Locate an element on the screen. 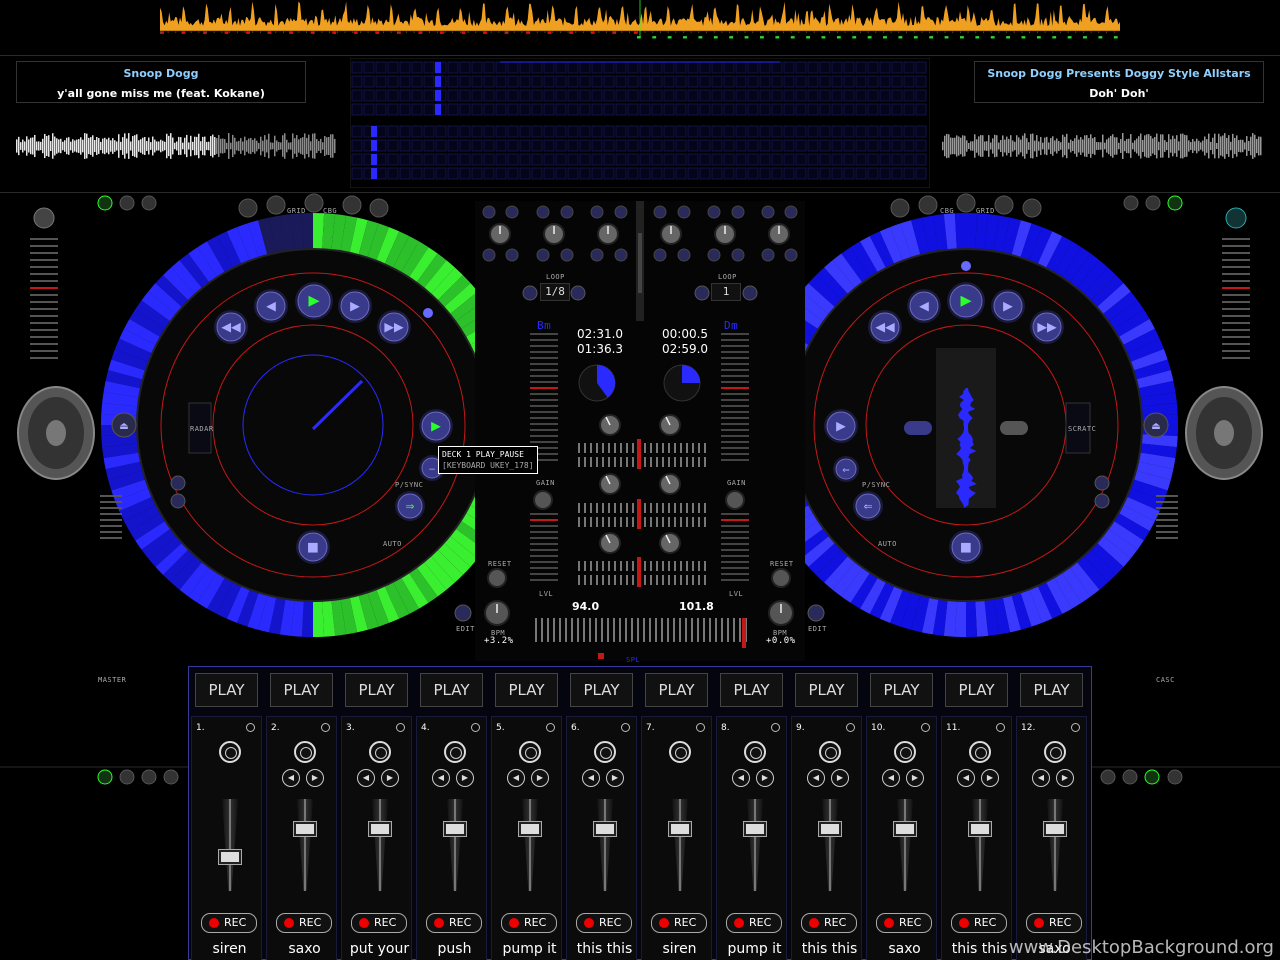 The width and height of the screenshot is (1280, 960). deck-right-loop-size: 1 is located at coordinates (726, 292).